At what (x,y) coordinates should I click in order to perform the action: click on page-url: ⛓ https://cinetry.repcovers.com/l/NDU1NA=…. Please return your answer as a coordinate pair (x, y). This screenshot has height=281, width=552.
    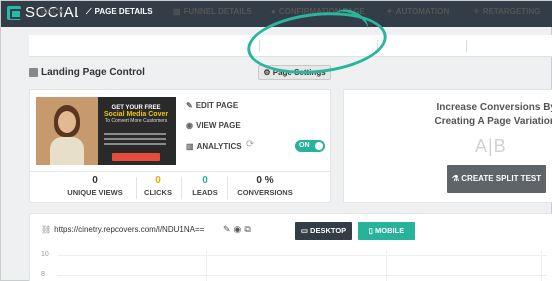
    Looking at the image, I should click on (122, 229).